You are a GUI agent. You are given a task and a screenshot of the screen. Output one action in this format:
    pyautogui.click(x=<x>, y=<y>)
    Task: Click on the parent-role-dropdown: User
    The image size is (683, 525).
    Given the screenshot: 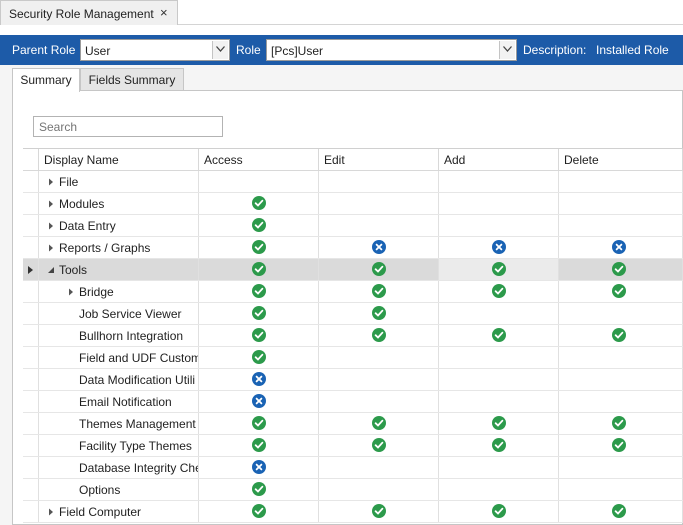 What is the action you would take?
    pyautogui.click(x=155, y=50)
    